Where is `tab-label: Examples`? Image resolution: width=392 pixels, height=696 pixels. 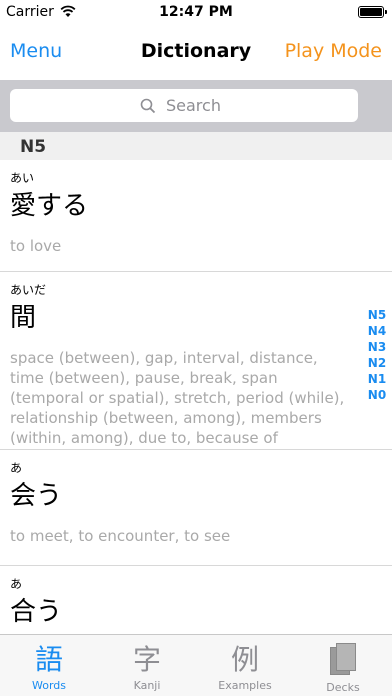 tab-label: Examples is located at coordinates (245, 685).